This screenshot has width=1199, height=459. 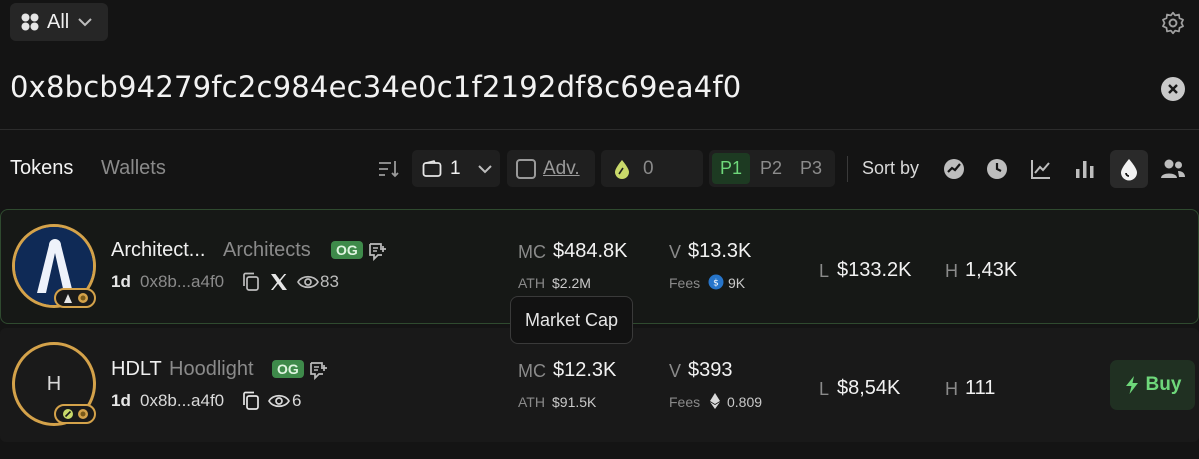 What do you see at coordinates (1173, 23) in the screenshot?
I see `gear-icon` at bounding box center [1173, 23].